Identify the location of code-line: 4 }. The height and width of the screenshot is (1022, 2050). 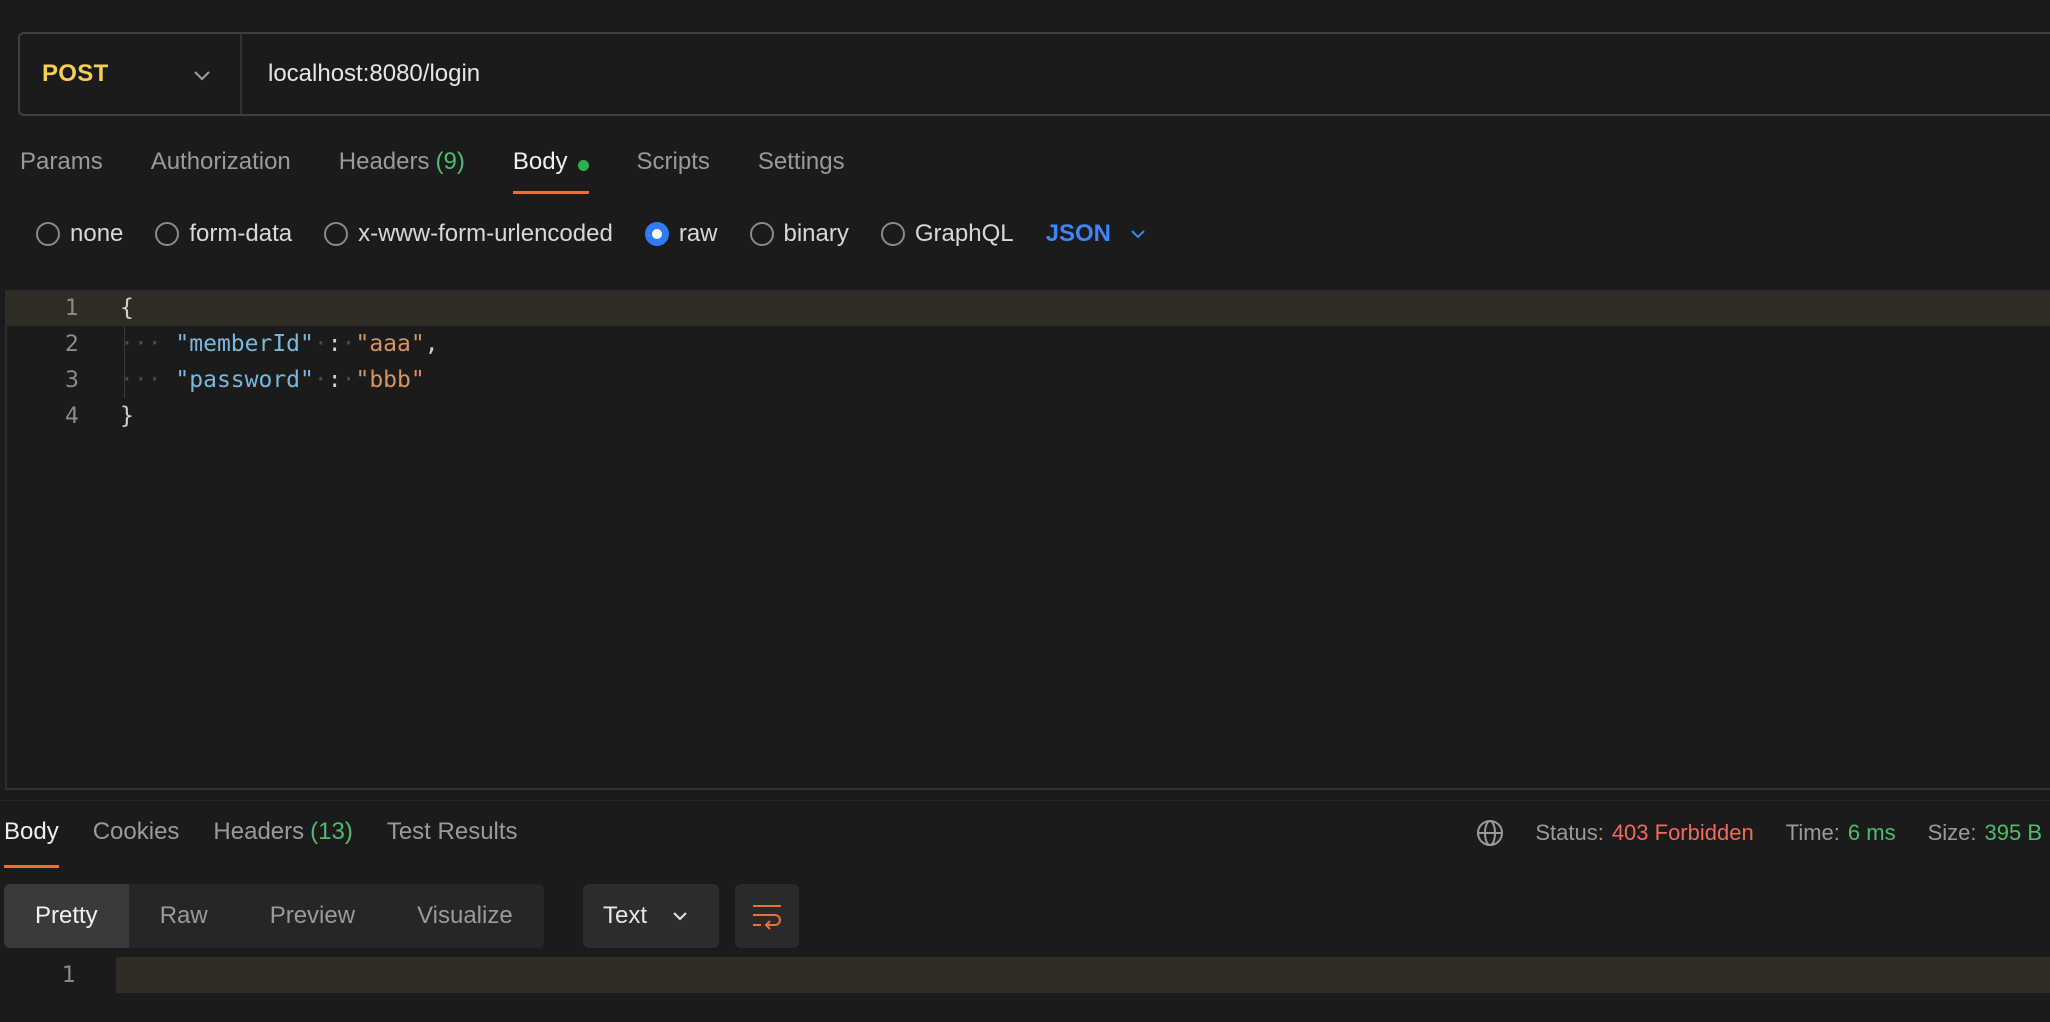
(1028, 416).